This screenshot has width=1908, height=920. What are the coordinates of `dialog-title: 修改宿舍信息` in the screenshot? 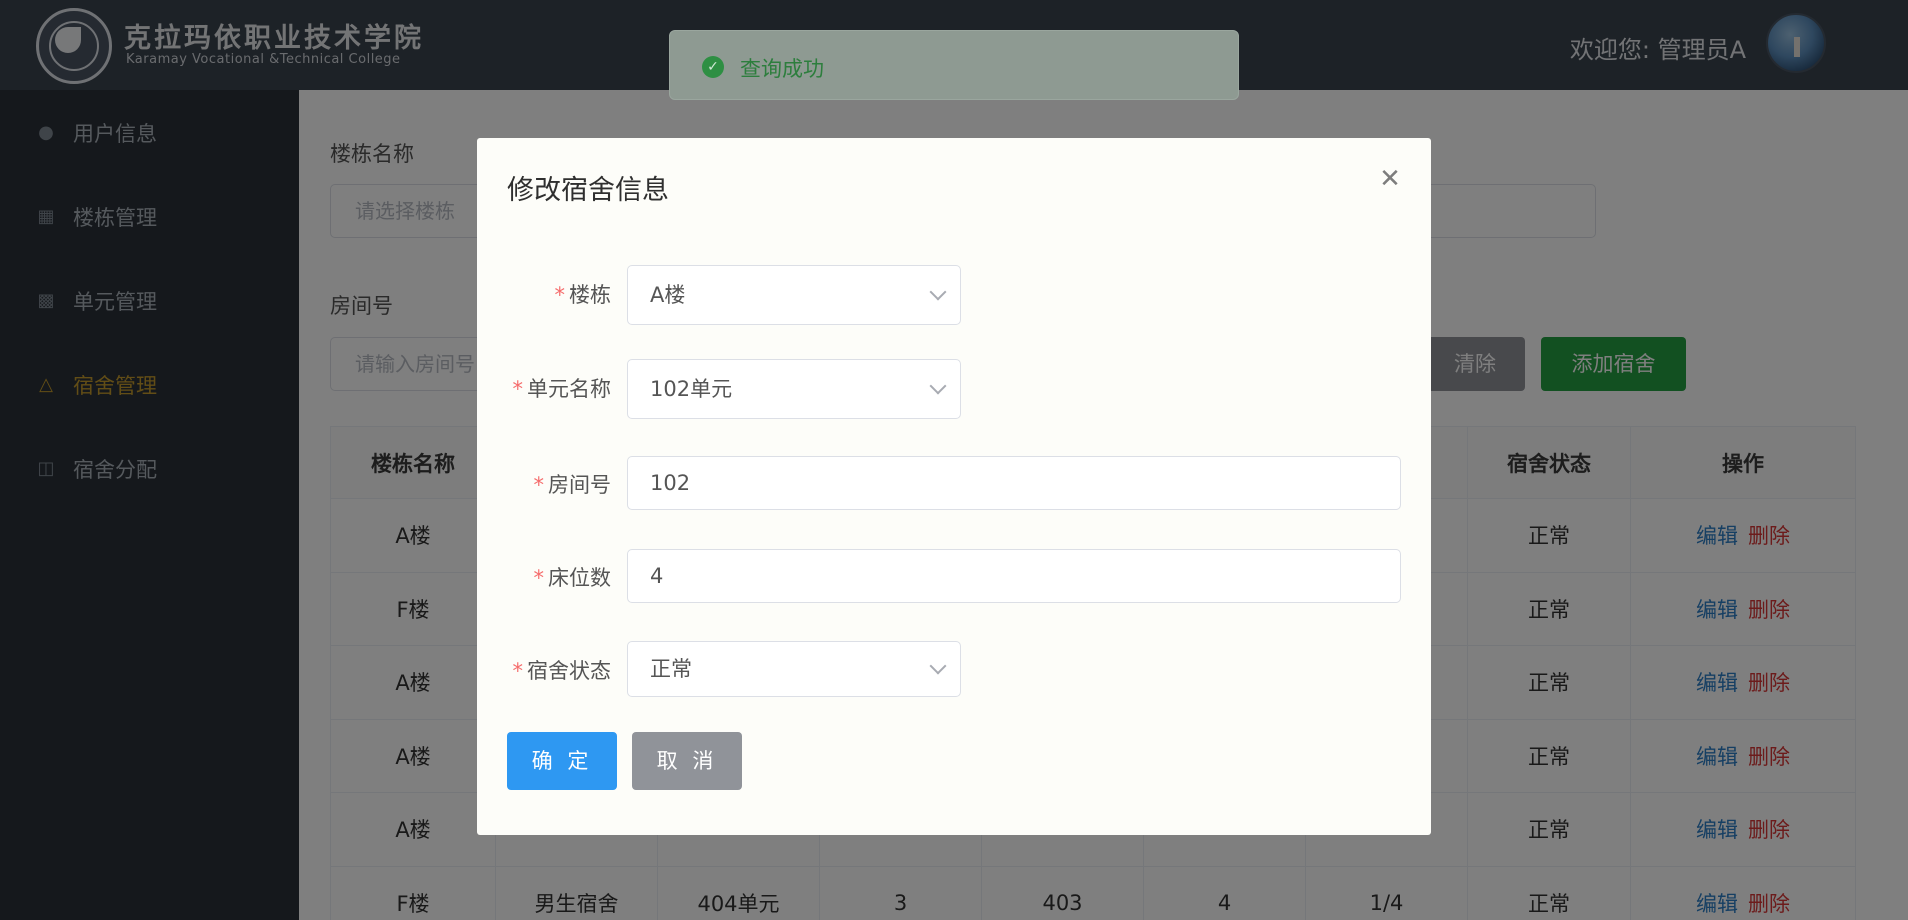 It's located at (588, 190).